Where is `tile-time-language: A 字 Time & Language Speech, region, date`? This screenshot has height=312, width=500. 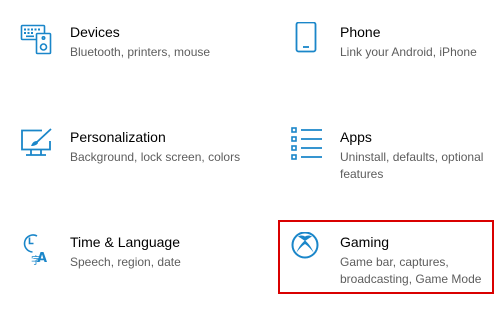 tile-time-language: A 字 Time & Language Speech, region, date is located at coordinates (130, 272).